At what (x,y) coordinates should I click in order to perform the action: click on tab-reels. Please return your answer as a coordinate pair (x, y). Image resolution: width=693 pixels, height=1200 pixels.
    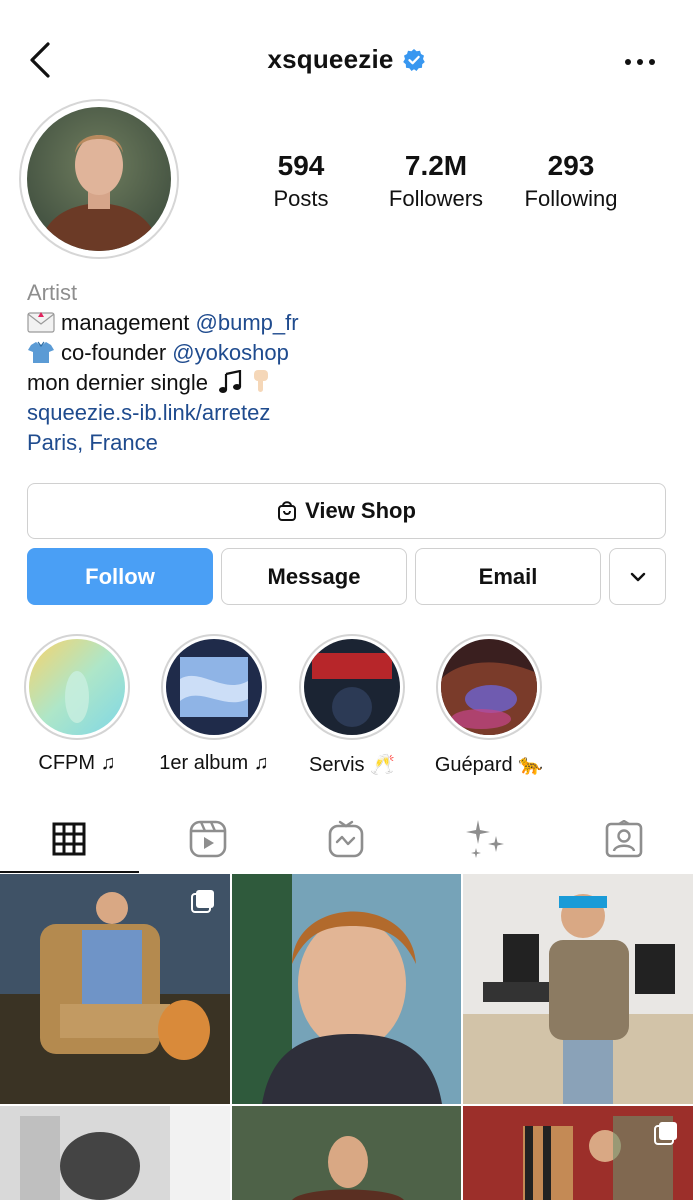
    Looking at the image, I should click on (208, 839).